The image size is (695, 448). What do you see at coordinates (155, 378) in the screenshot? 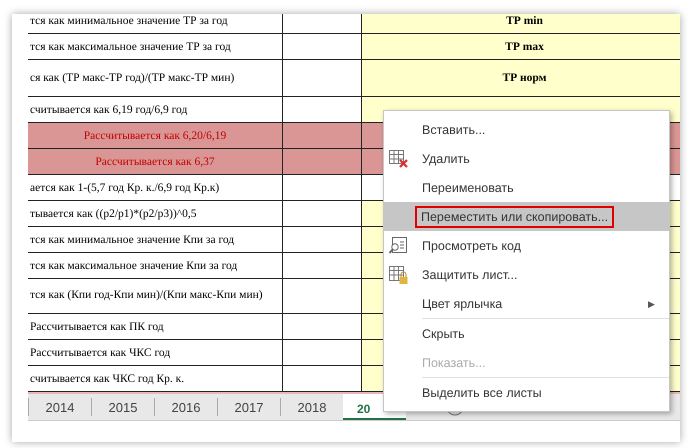
I see `description-cell: считывается как ЧКС год Кр. к.` at bounding box center [155, 378].